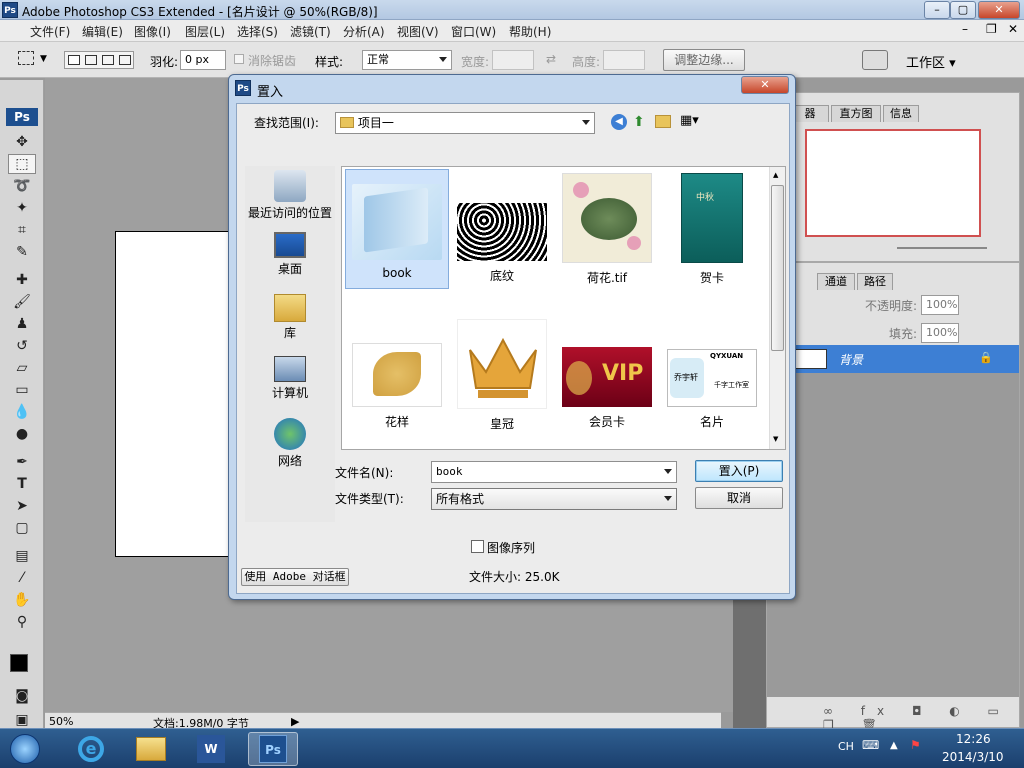 The height and width of the screenshot is (768, 1024). What do you see at coordinates (22, 484) in the screenshot?
I see `type-tool-icon: T` at bounding box center [22, 484].